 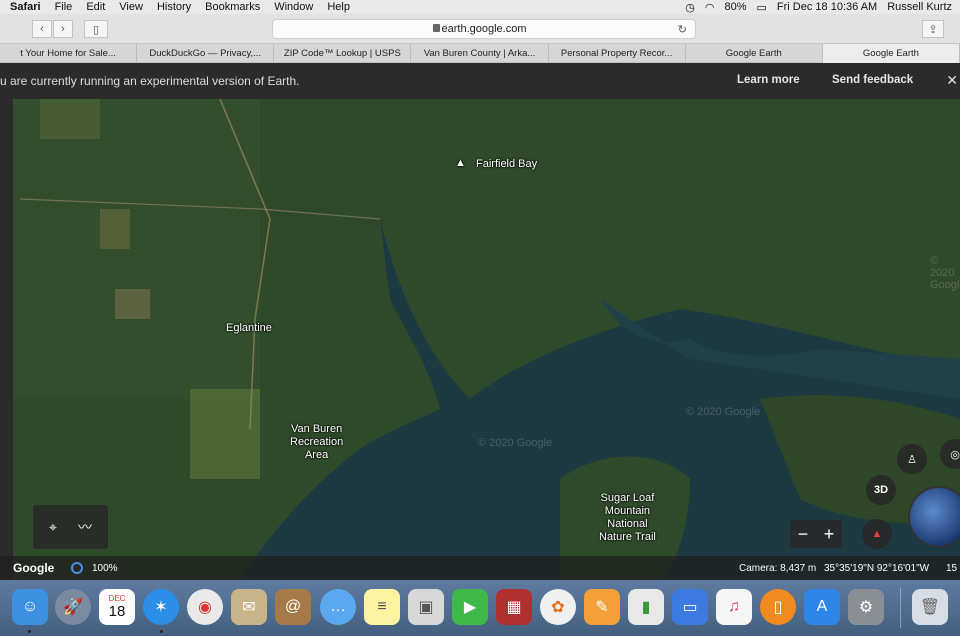 I want to click on label-van-buren-recreation-area: Van Buren Recreation Area, so click(x=316, y=442).